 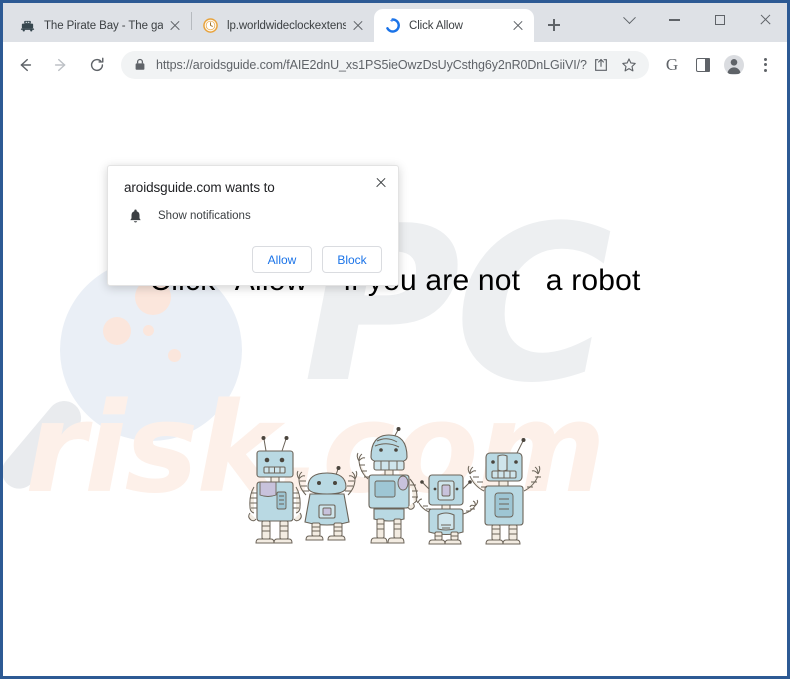 I want to click on share-icon, so click(x=602, y=65).